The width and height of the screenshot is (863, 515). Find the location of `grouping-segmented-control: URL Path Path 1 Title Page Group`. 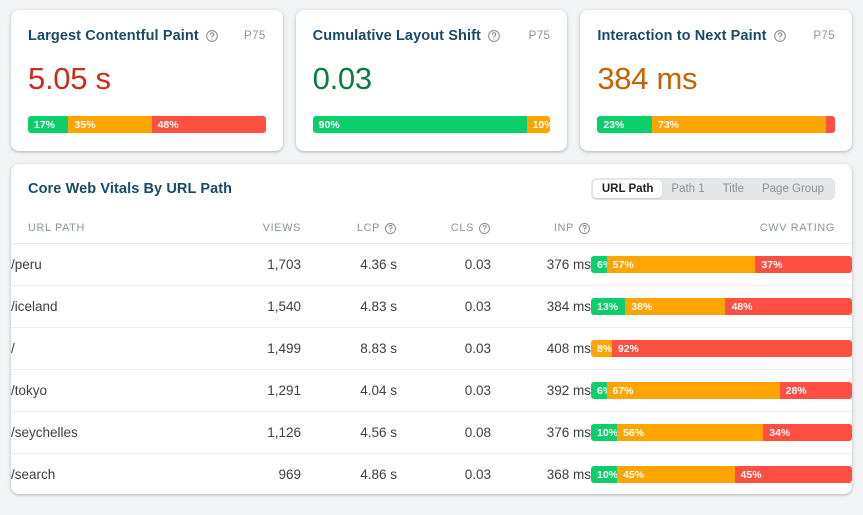

grouping-segmented-control: URL Path Path 1 Title Page Group is located at coordinates (712, 188).